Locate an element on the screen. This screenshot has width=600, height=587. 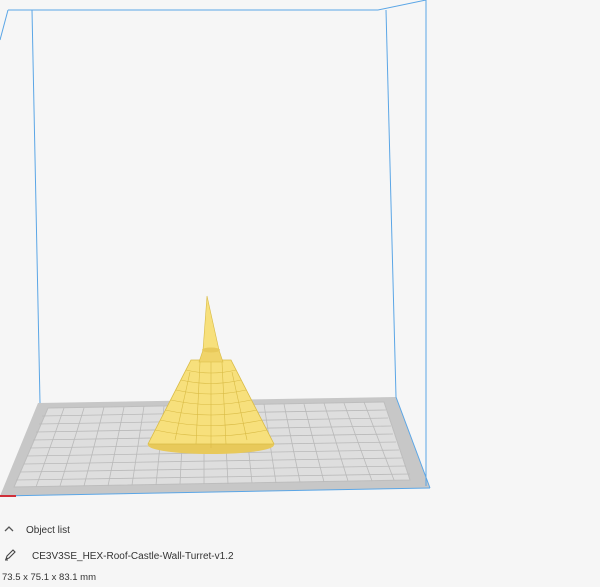
chevron-up-icon is located at coordinates (11, 530).